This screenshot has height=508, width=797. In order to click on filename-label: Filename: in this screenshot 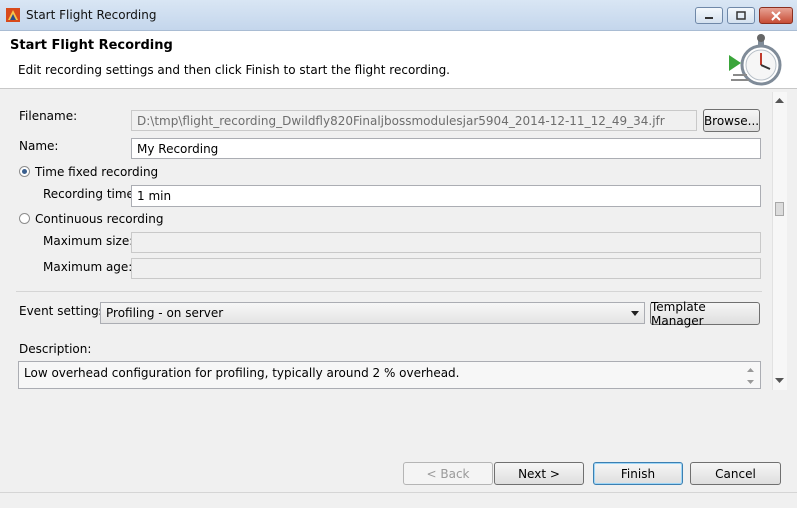, I will do `click(48, 116)`.